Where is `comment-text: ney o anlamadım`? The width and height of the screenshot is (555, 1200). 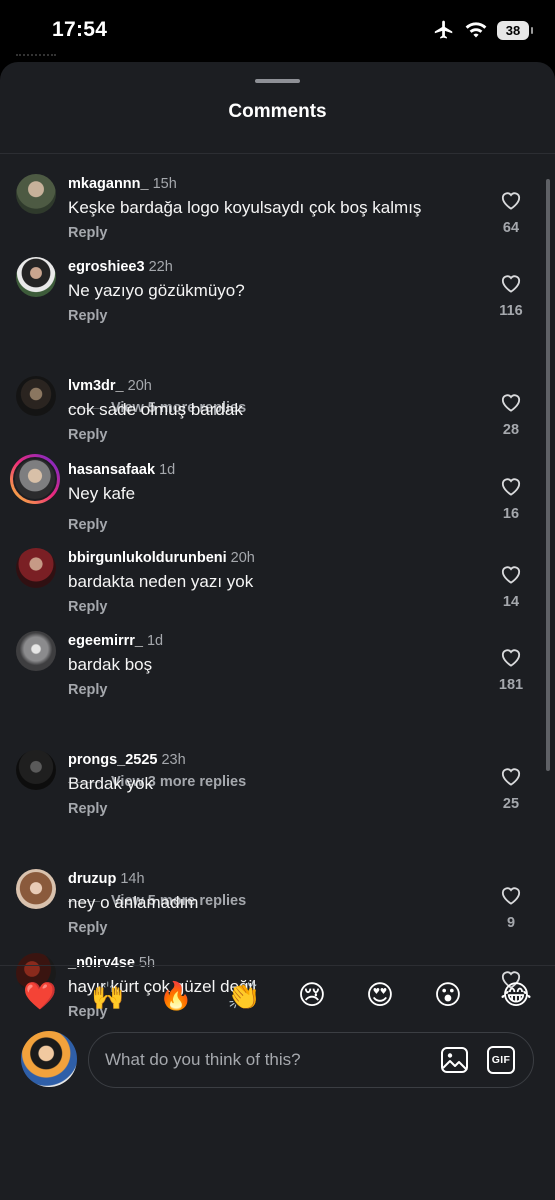
comment-text: ney o anlamadım is located at coordinates (133, 902).